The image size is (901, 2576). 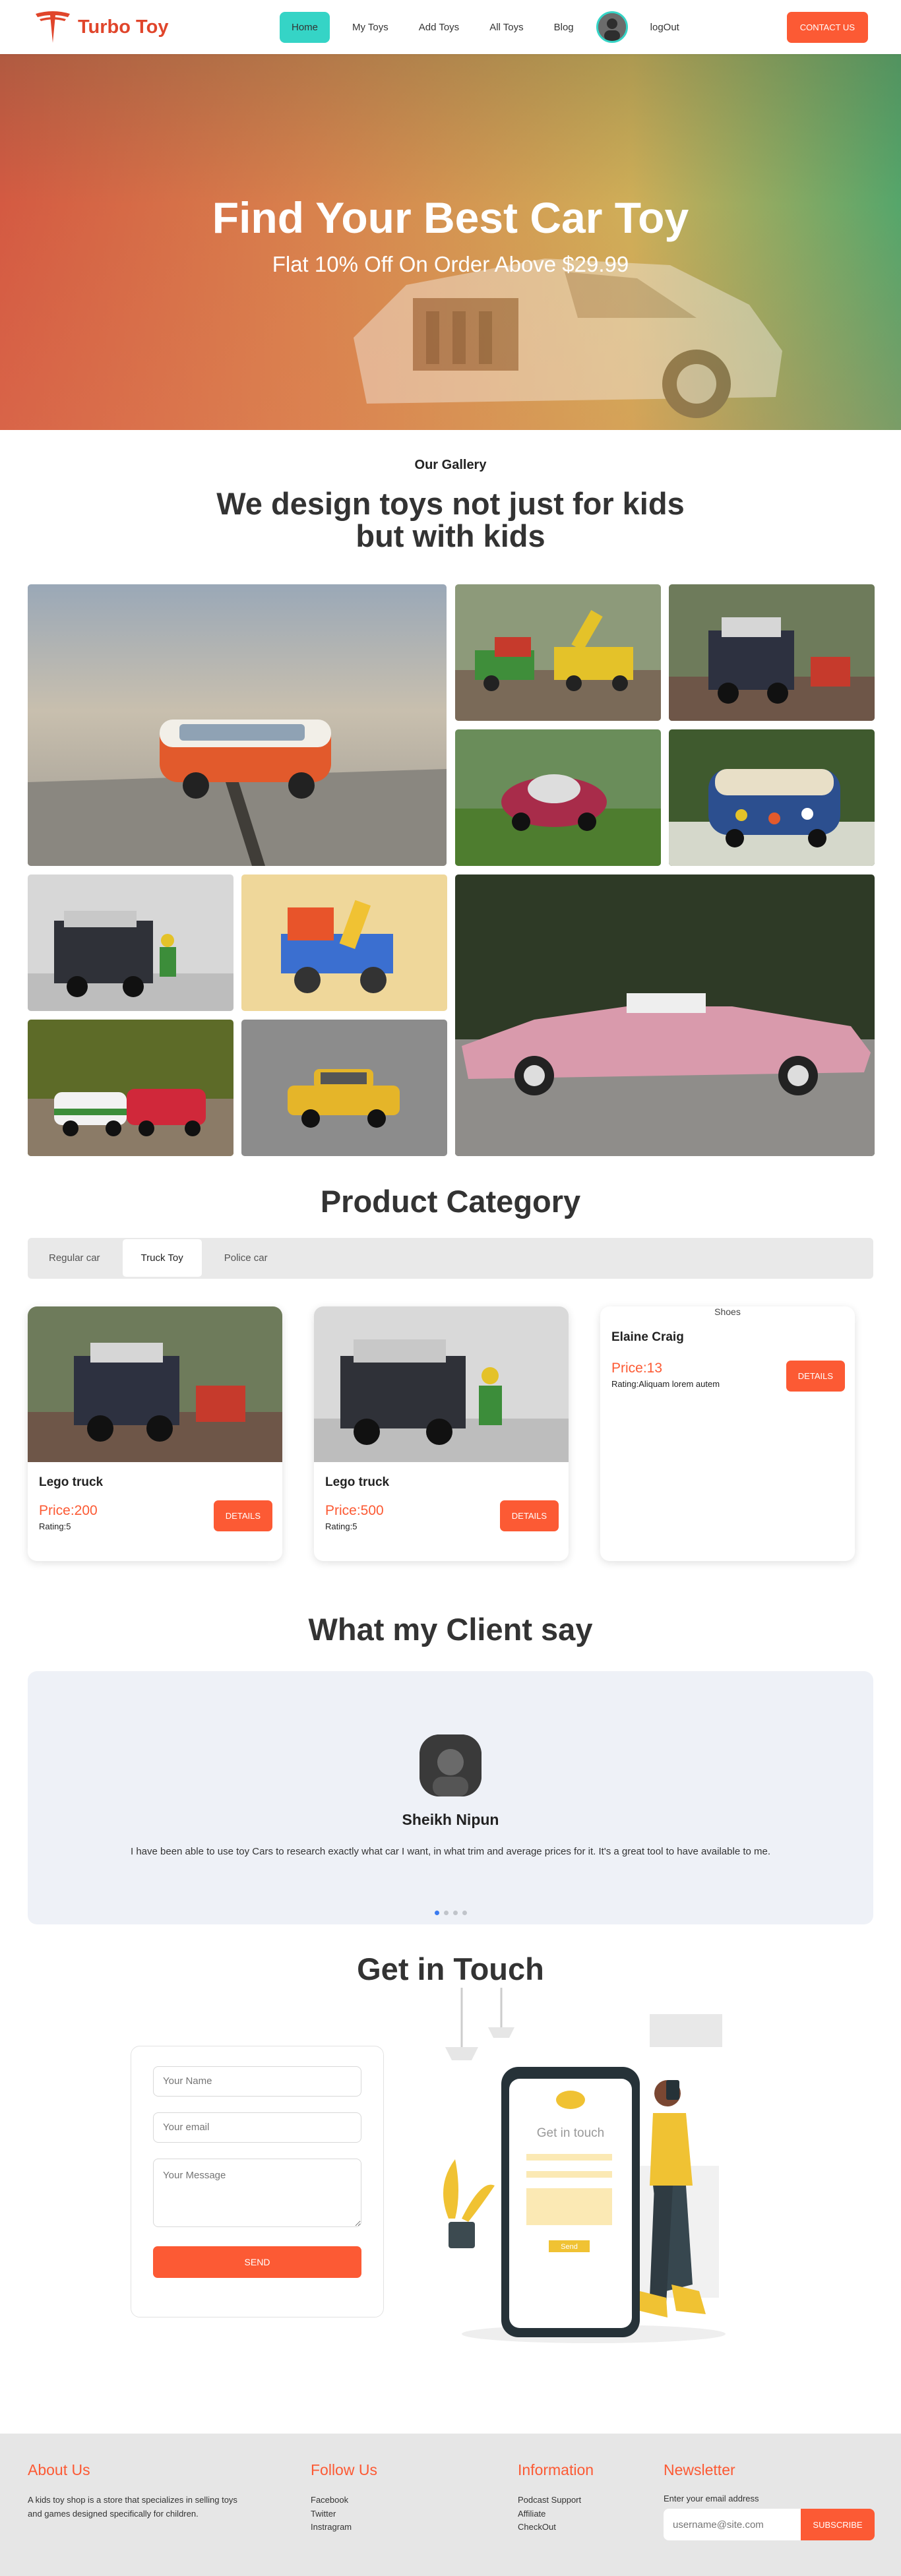 I want to click on newsletter-email-input, so click(x=732, y=2524).